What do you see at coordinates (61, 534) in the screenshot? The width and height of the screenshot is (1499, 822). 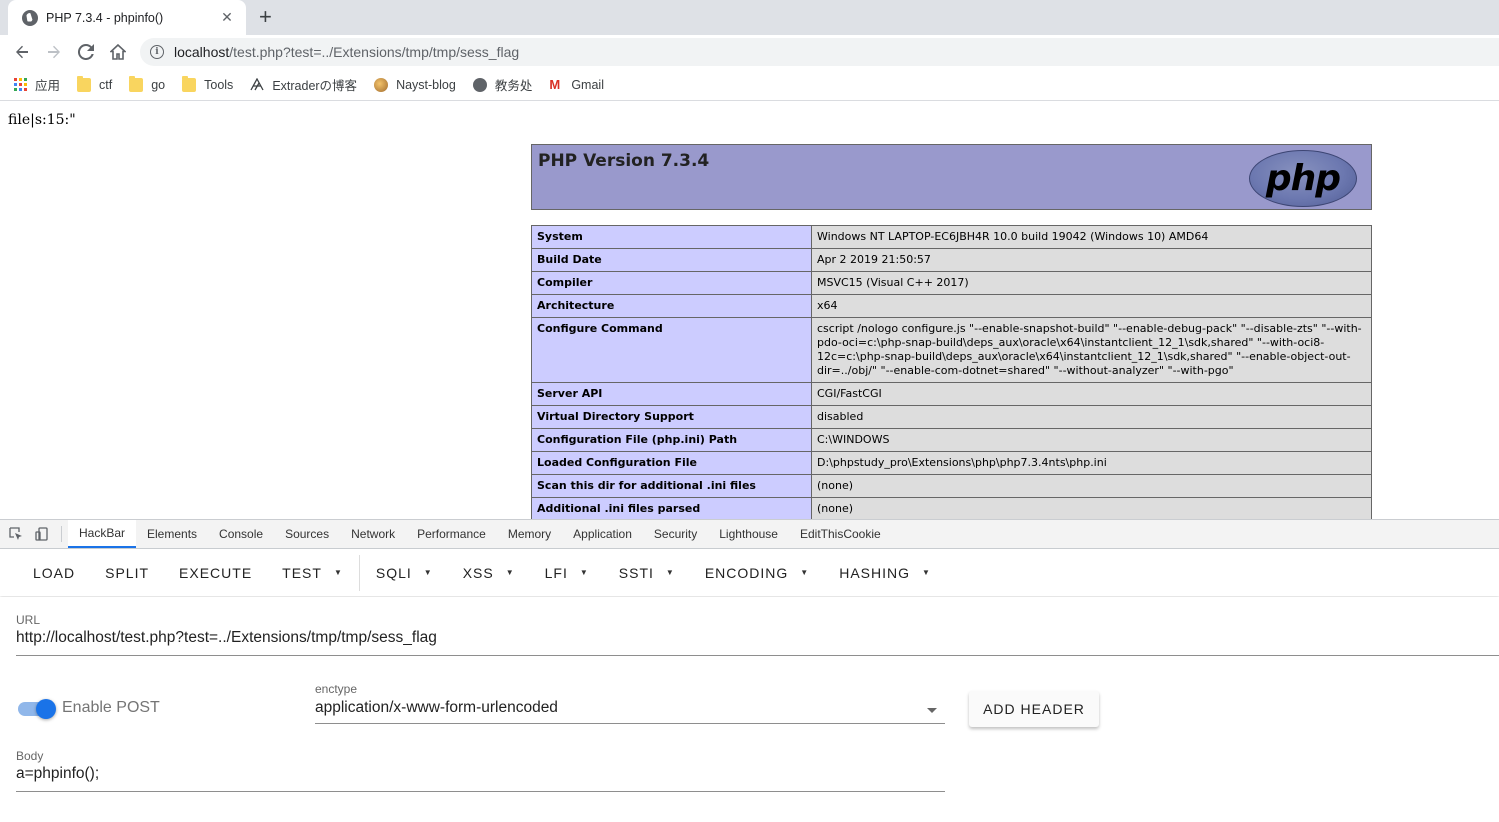 I see `devtools-separator` at bounding box center [61, 534].